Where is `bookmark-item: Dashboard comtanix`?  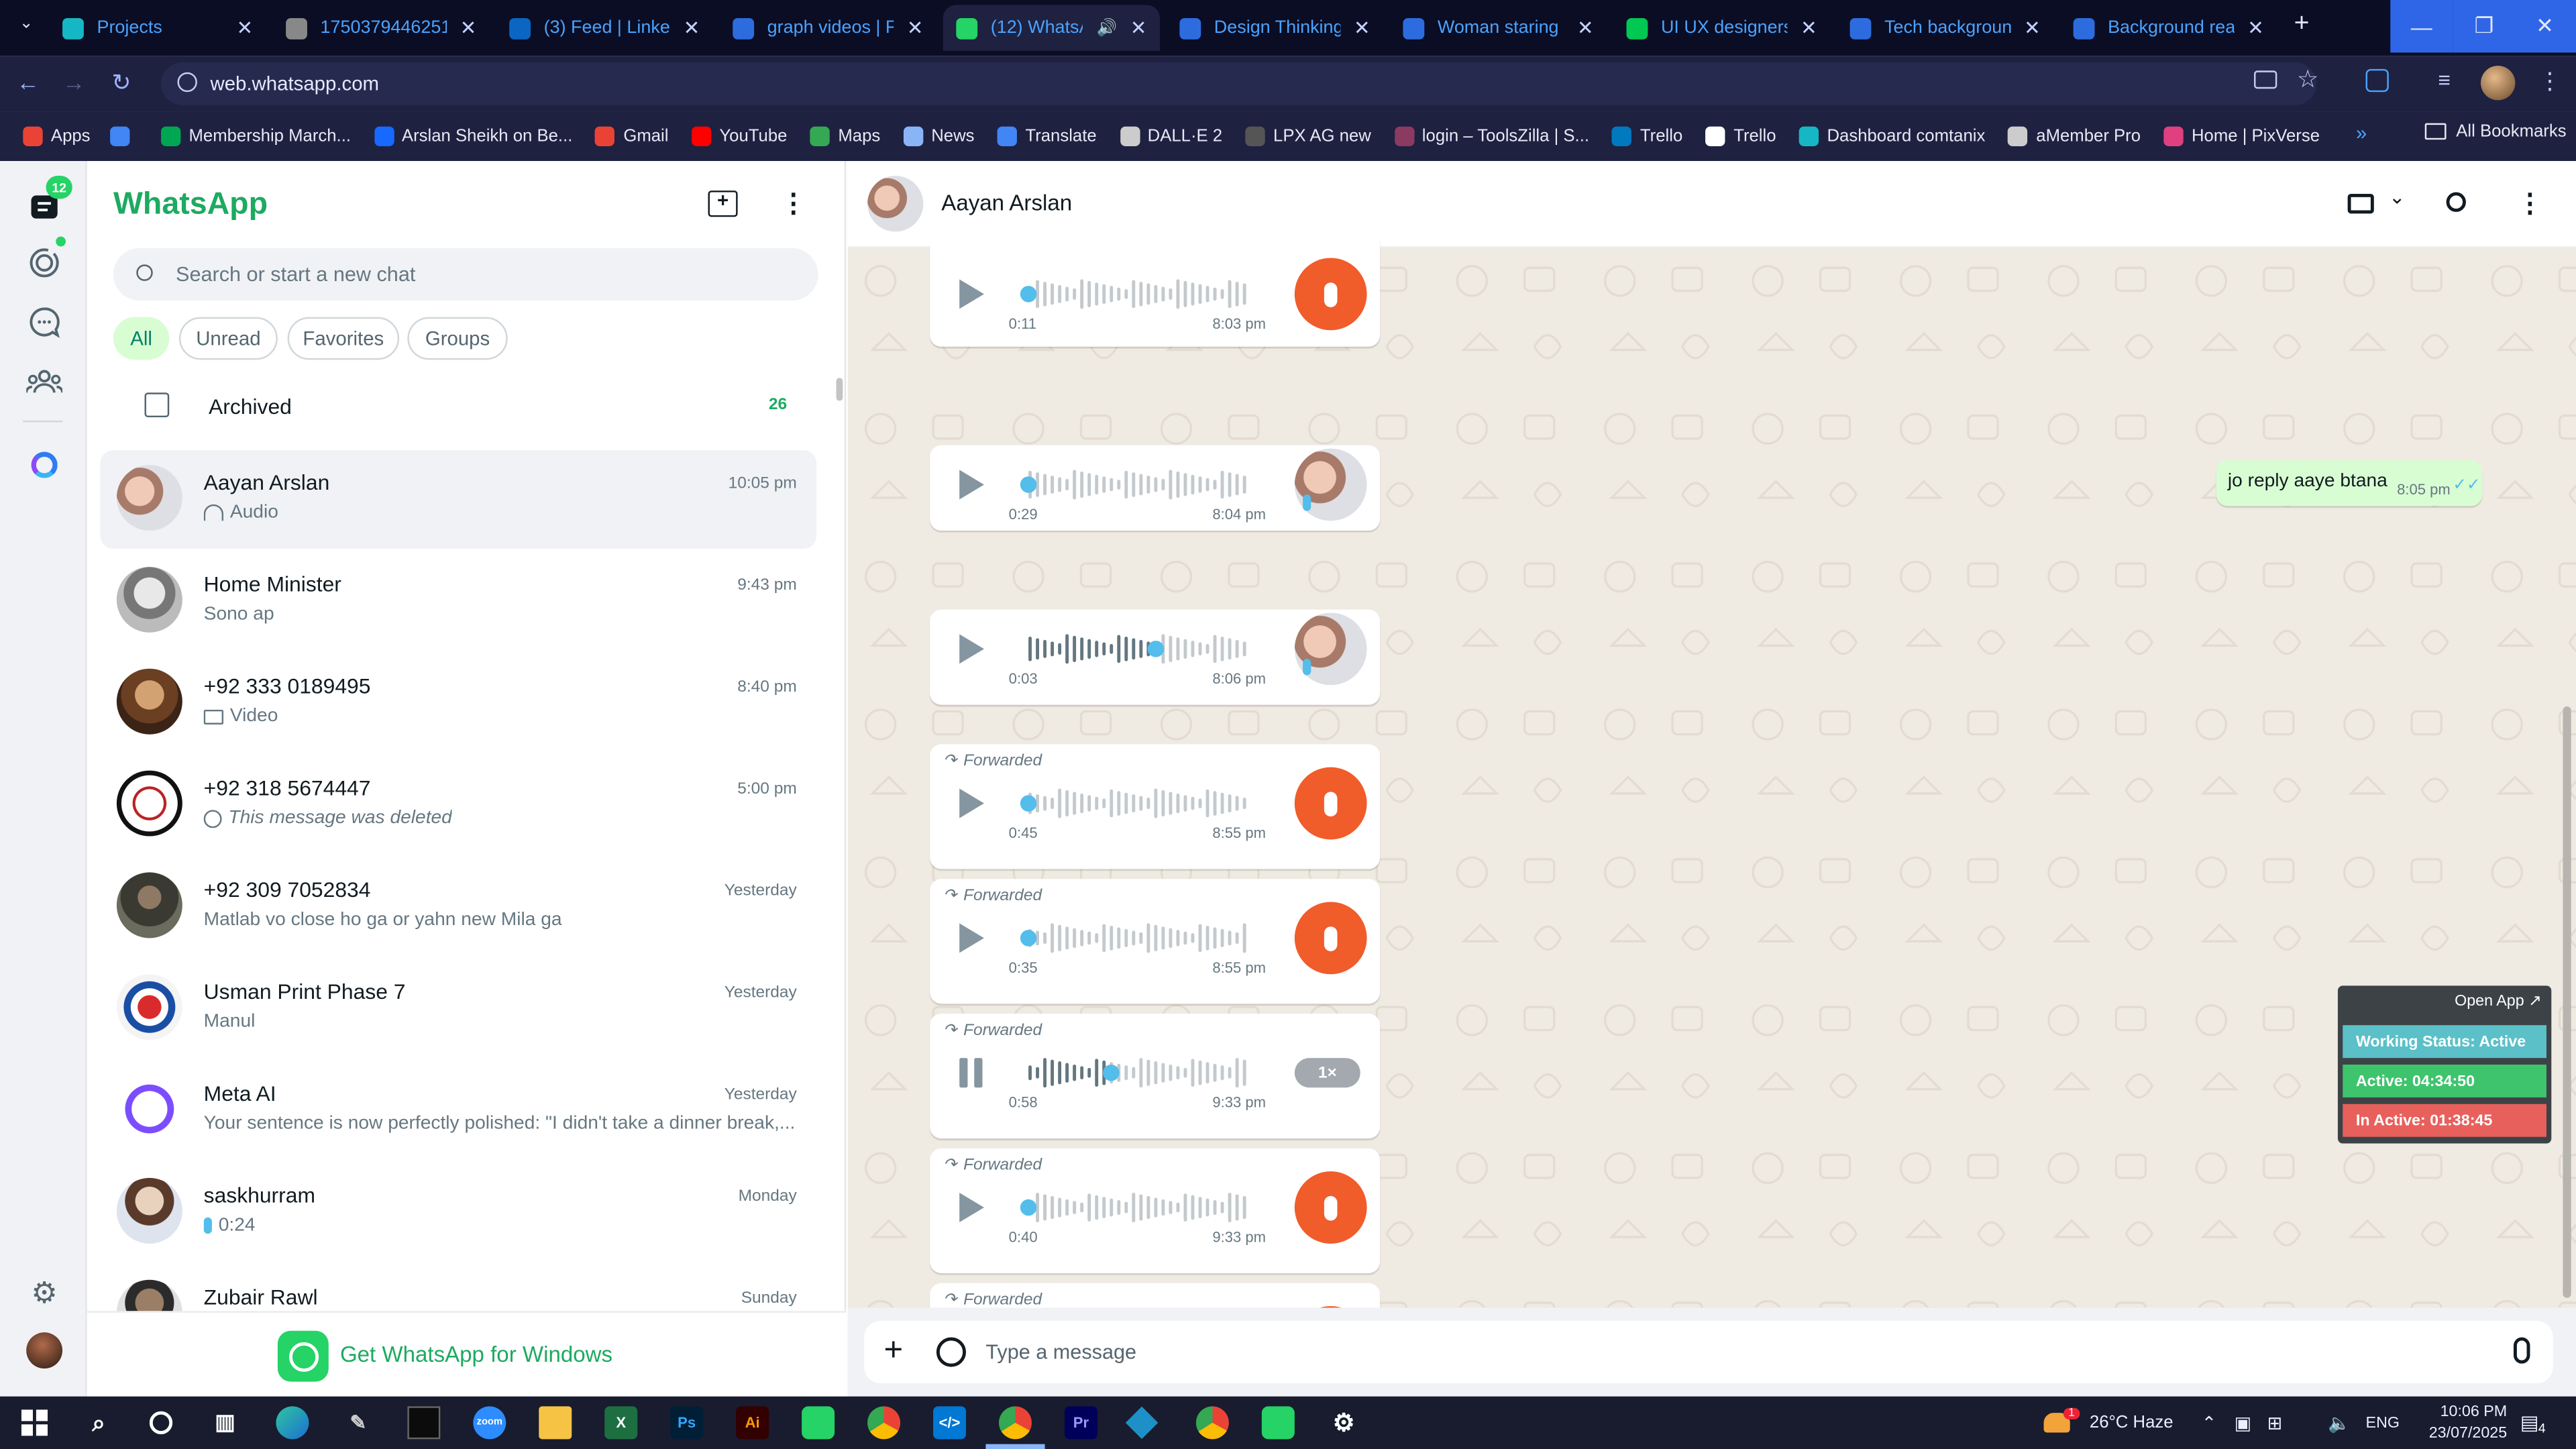 bookmark-item: Dashboard comtanix is located at coordinates (1892, 136).